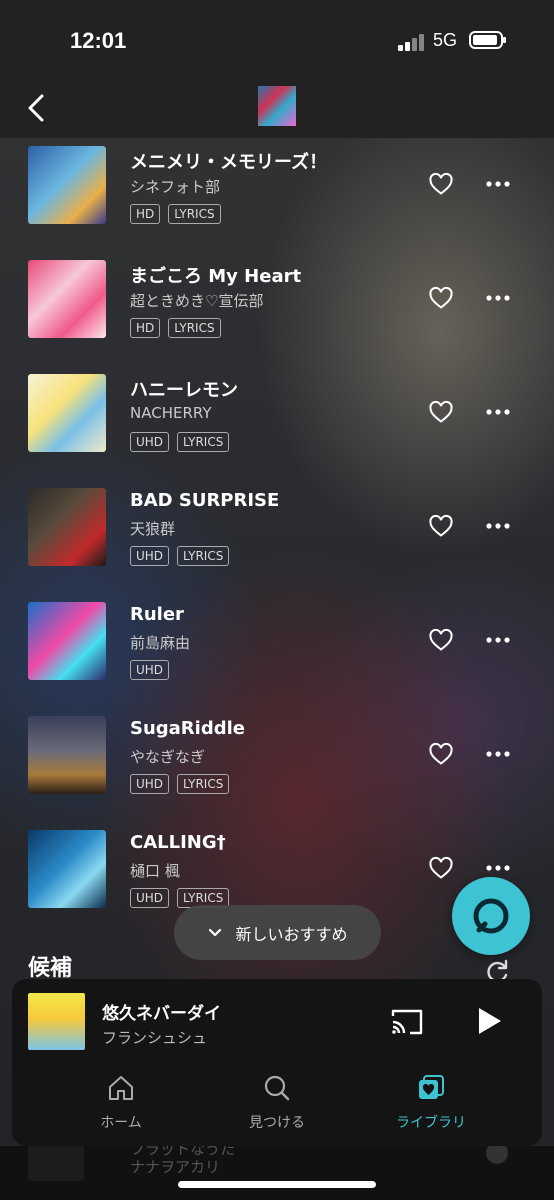 Image resolution: width=554 pixels, height=1200 pixels. Describe the element at coordinates (168, 757) in the screenshot. I see `track-artist: やなぎなぎ` at that location.